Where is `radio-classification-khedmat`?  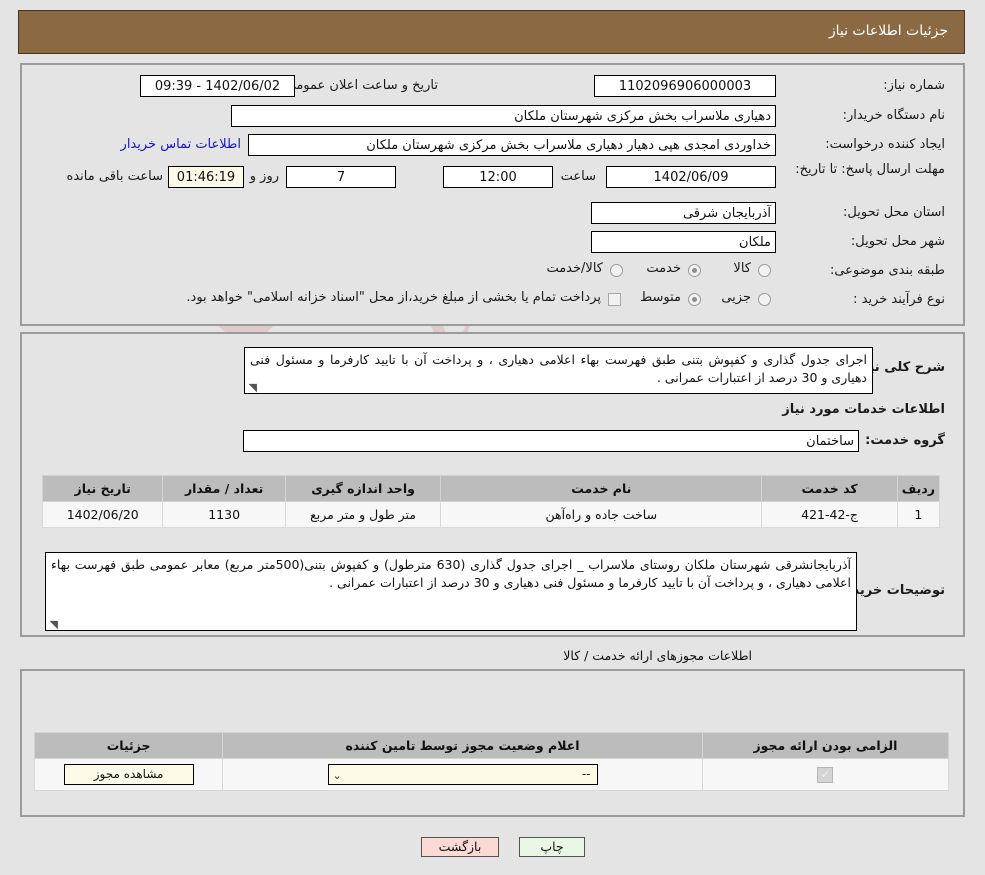
radio-classification-khedmat is located at coordinates (694, 270).